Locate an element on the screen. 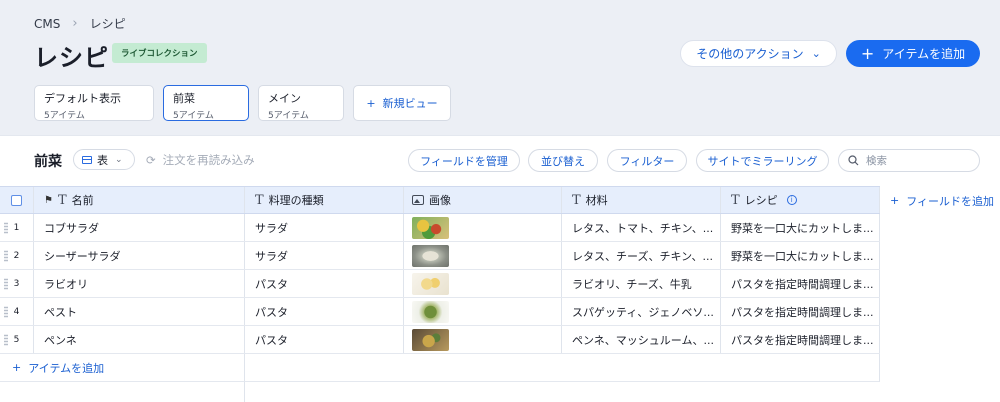  view-name: 前菜 is located at coordinates (184, 98).